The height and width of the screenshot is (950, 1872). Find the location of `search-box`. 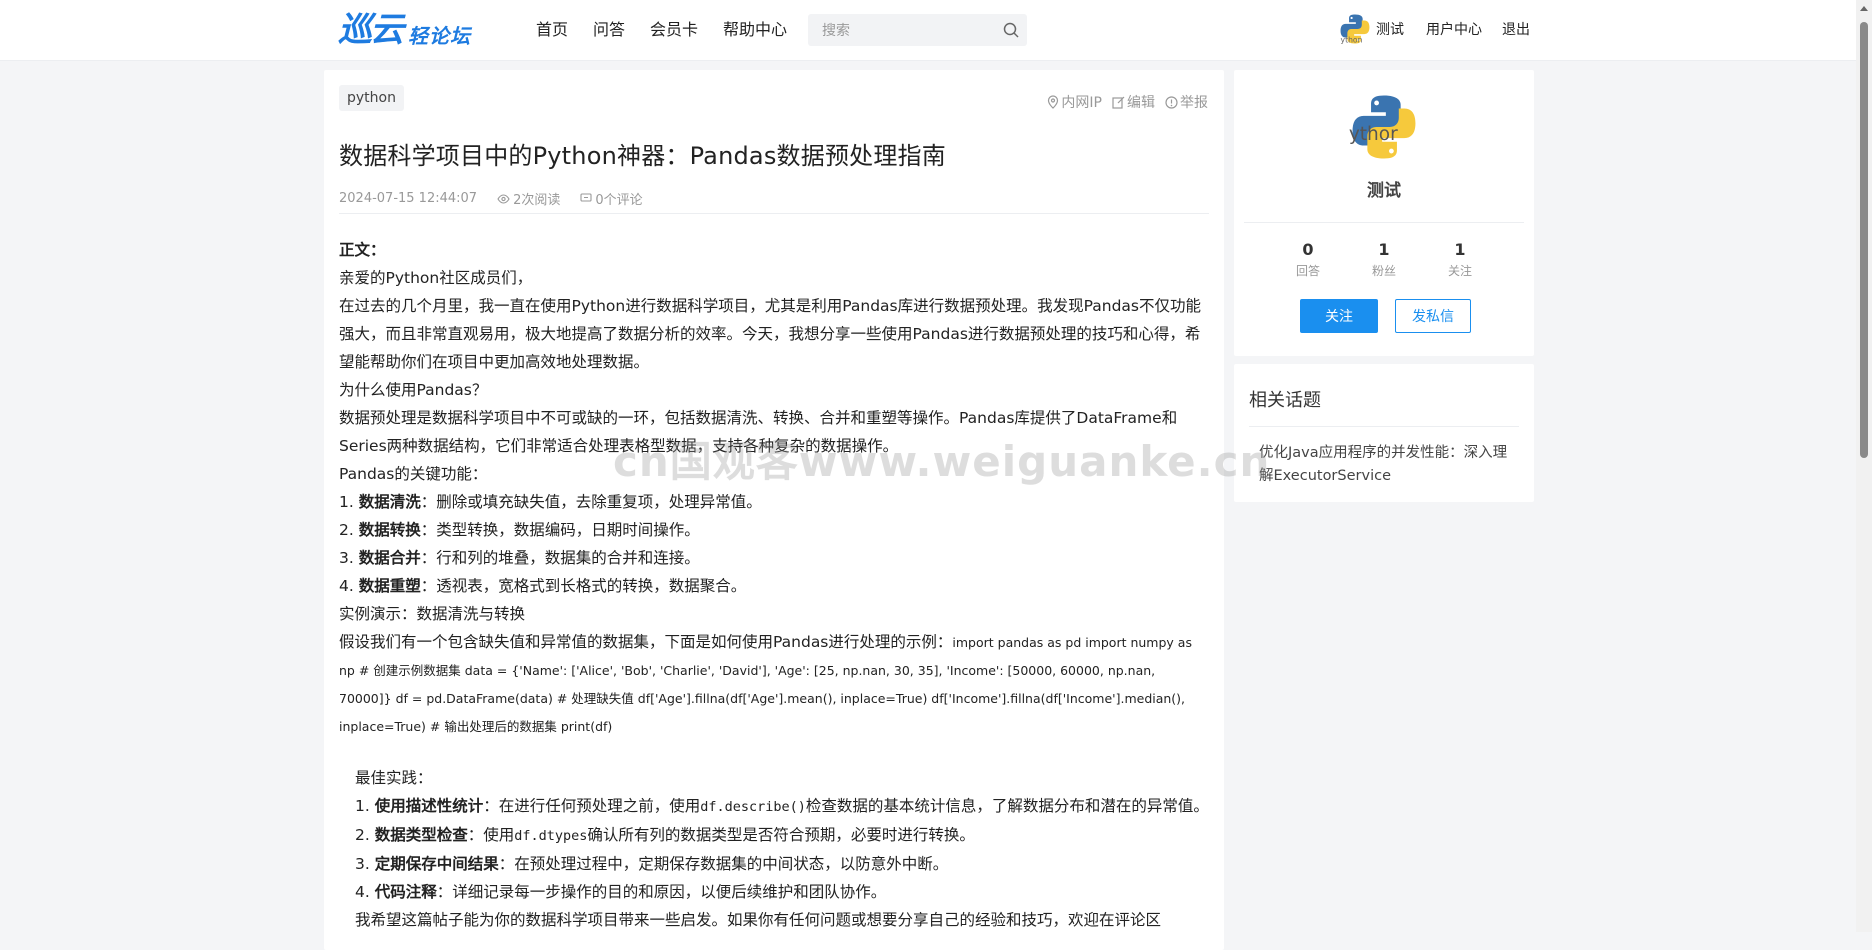

search-box is located at coordinates (917, 31).